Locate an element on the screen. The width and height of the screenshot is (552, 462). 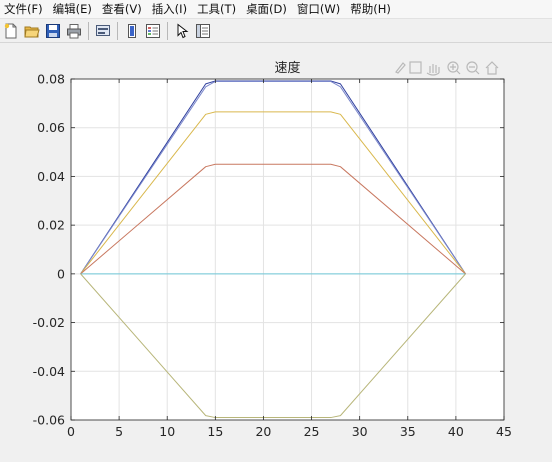
x-tick-label: 5 is located at coordinates (119, 431).